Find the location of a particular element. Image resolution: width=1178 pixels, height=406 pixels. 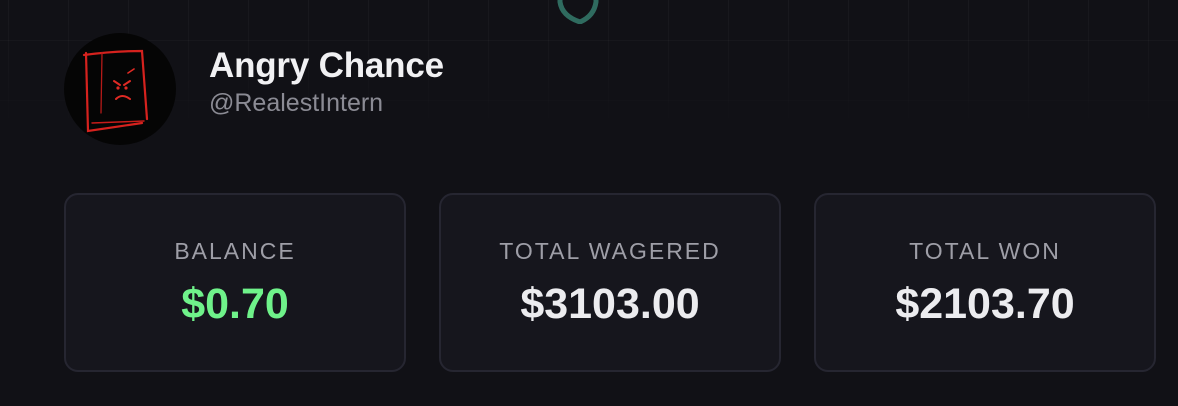

profile-header: Angry Chance @RealestIntern is located at coordinates (254, 89).